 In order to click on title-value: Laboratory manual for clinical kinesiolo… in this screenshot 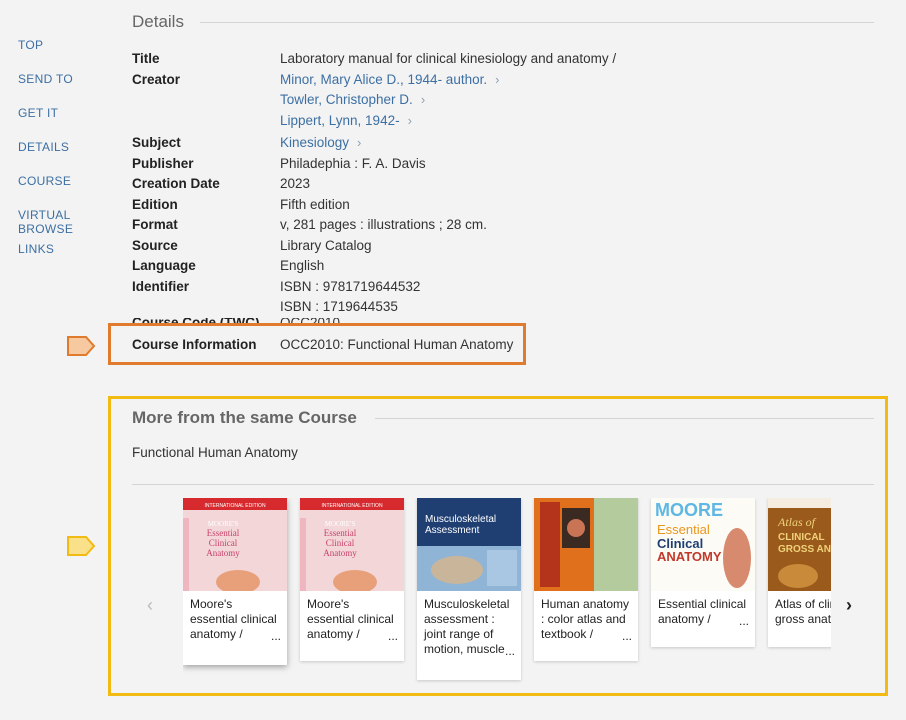, I will do `click(448, 58)`.